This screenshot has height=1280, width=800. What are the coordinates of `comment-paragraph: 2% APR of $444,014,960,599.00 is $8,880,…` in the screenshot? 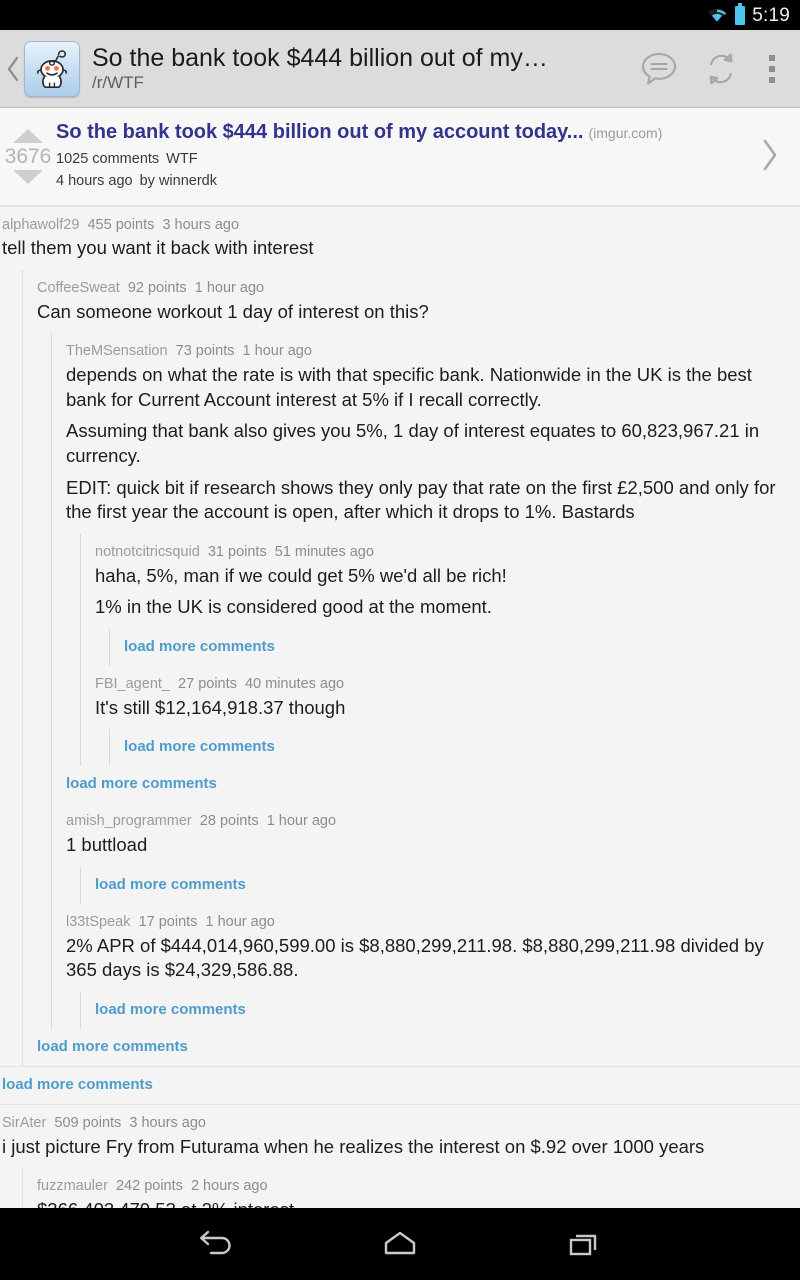 It's located at (415, 957).